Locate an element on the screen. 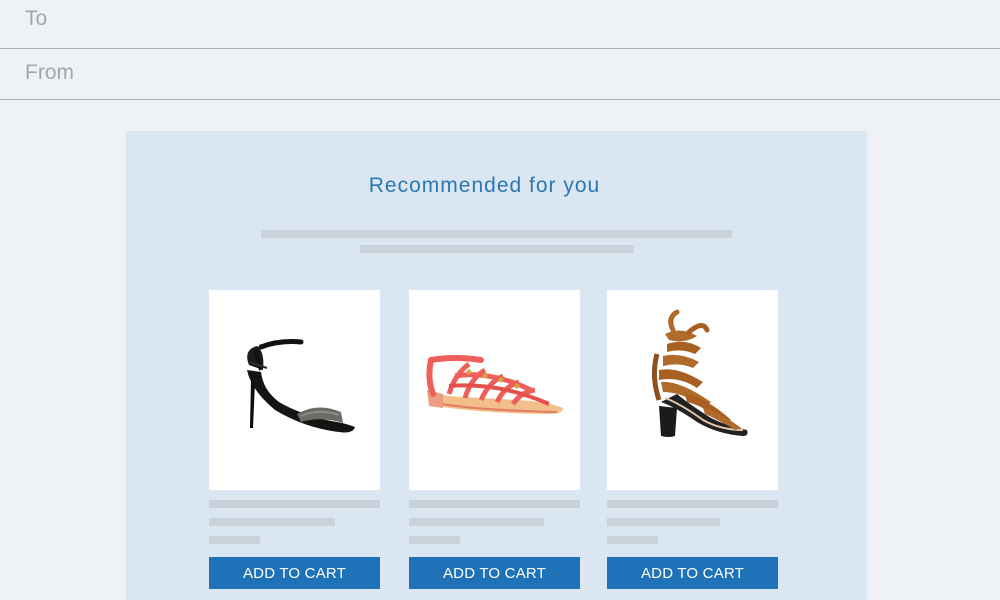 Image resolution: width=1000 pixels, height=600 pixels. from-field-row: From is located at coordinates (500, 74).